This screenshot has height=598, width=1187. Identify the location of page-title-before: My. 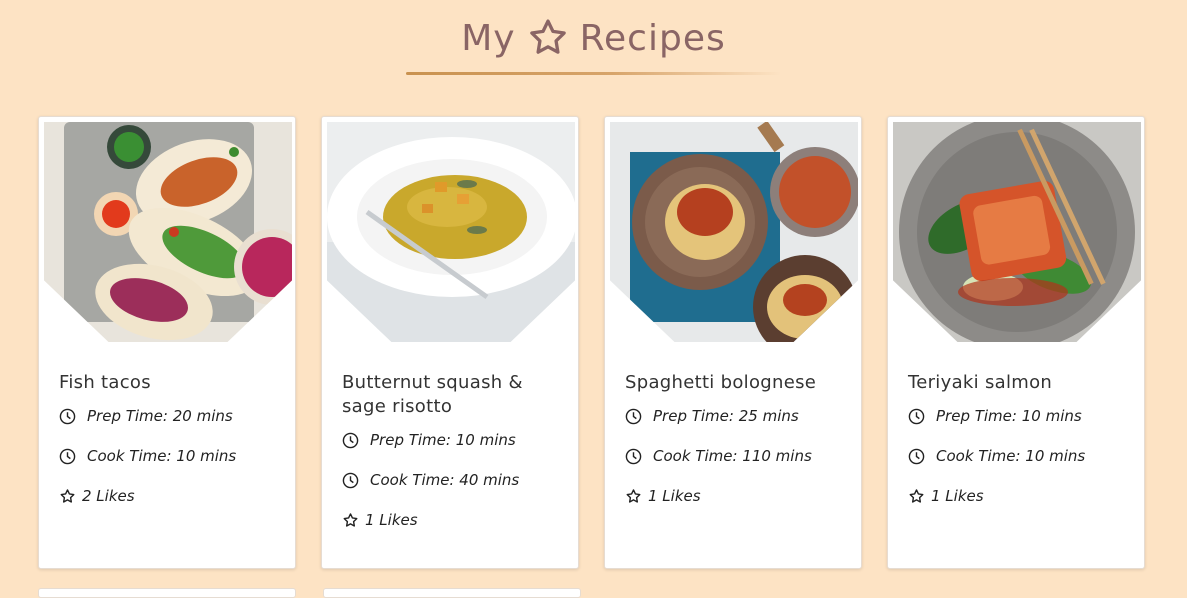
(488, 38).